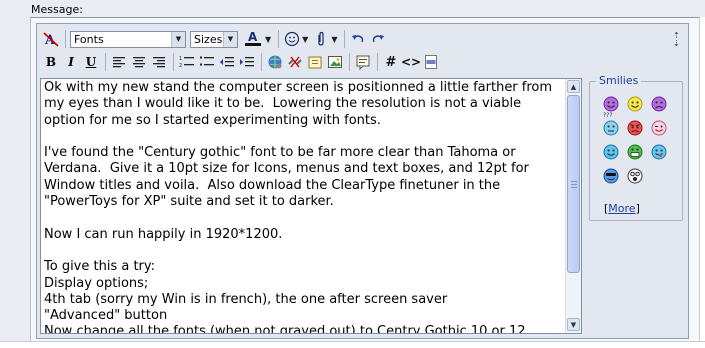 The width and height of the screenshot is (705, 348). Describe the element at coordinates (89, 39) in the screenshot. I see `font-select-value: Fonts` at that location.